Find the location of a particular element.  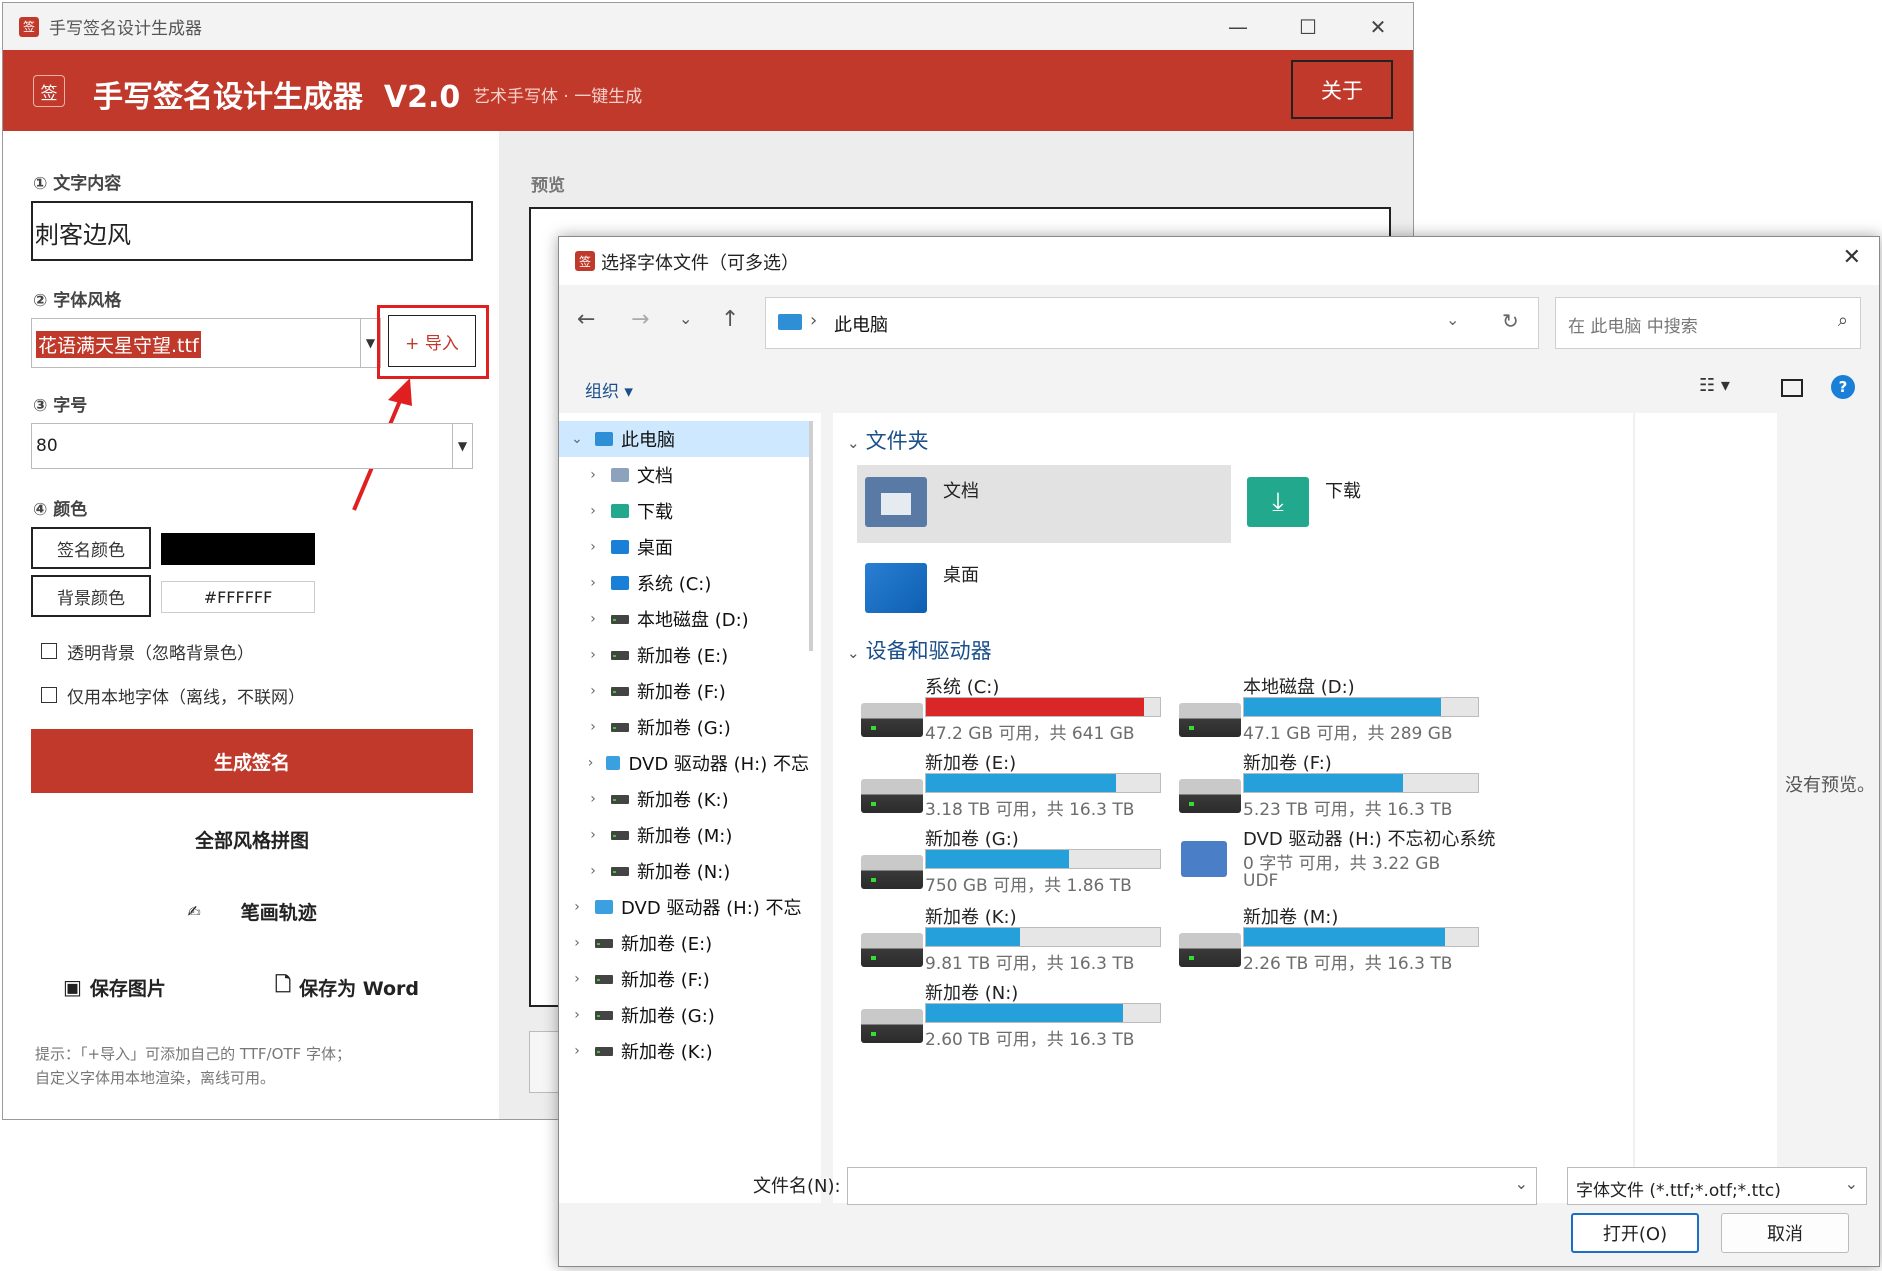

filename-input: ⌄ is located at coordinates (1192, 1186).